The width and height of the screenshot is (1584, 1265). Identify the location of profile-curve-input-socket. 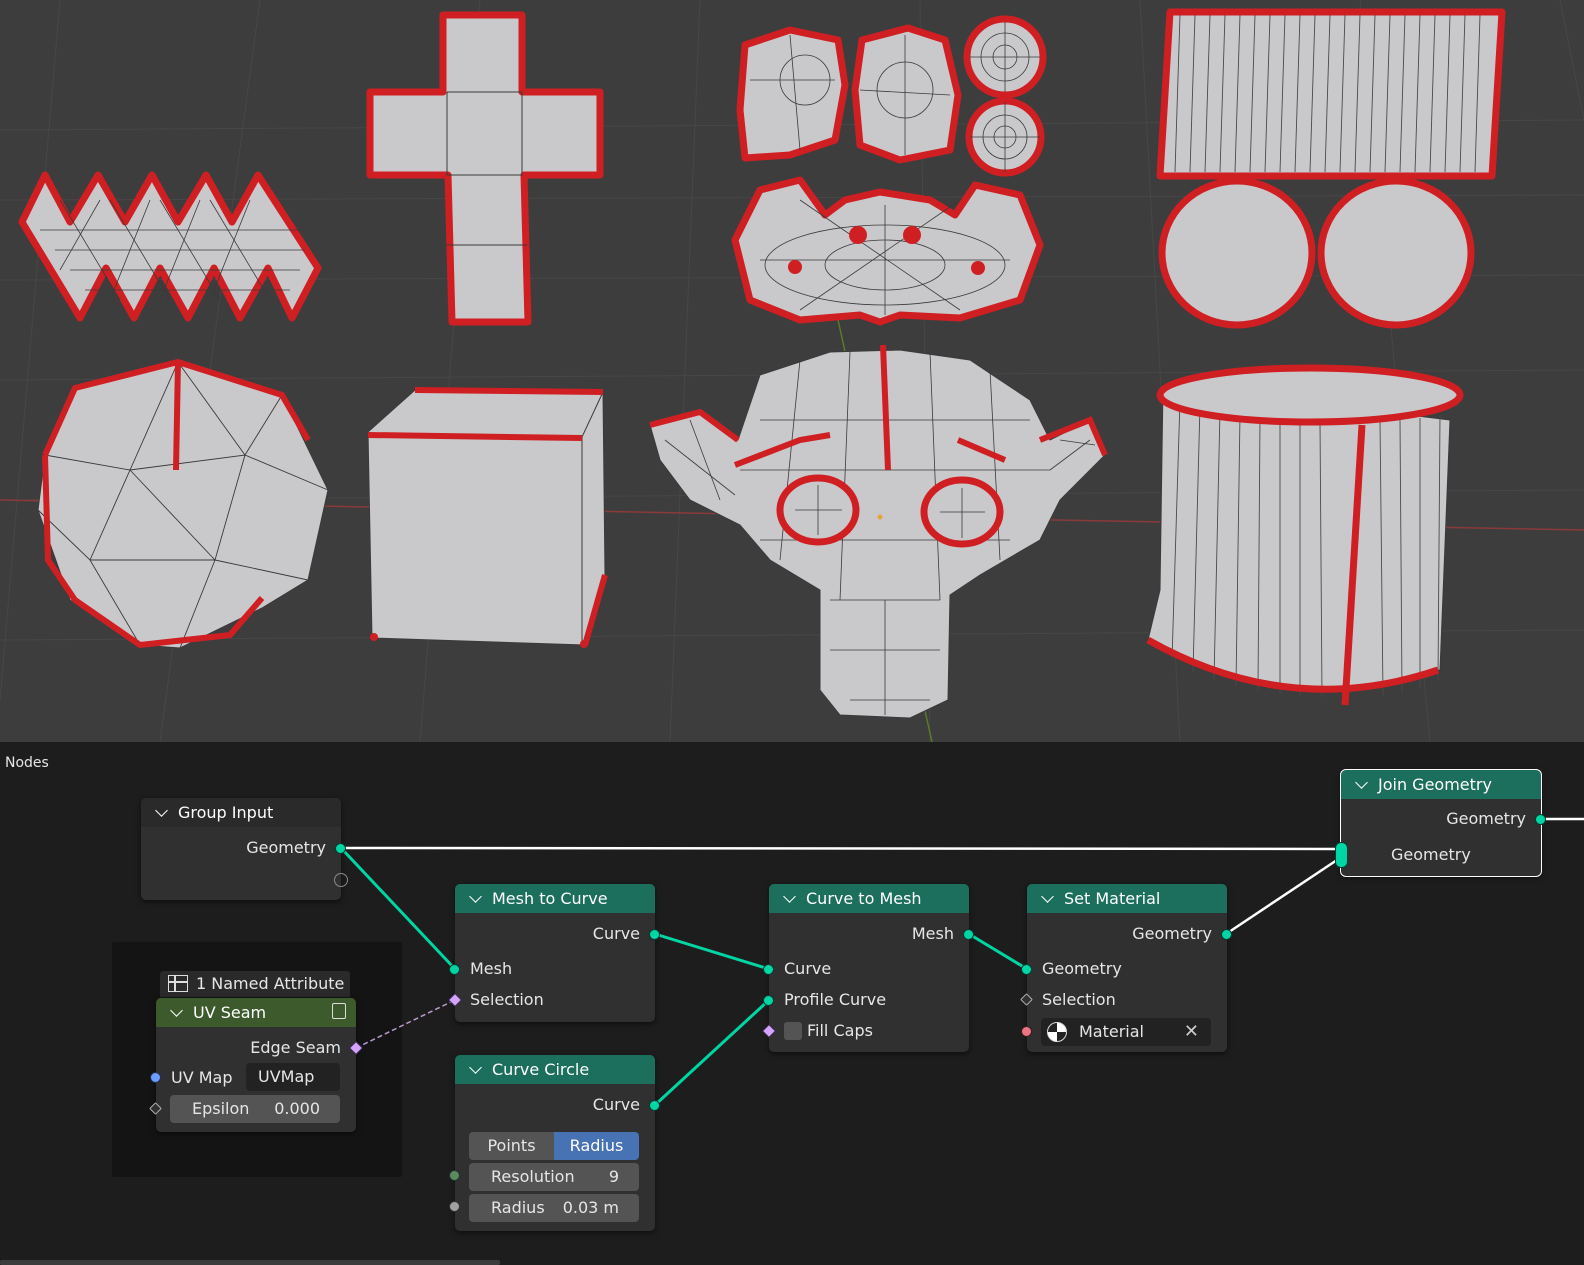
(768, 1000).